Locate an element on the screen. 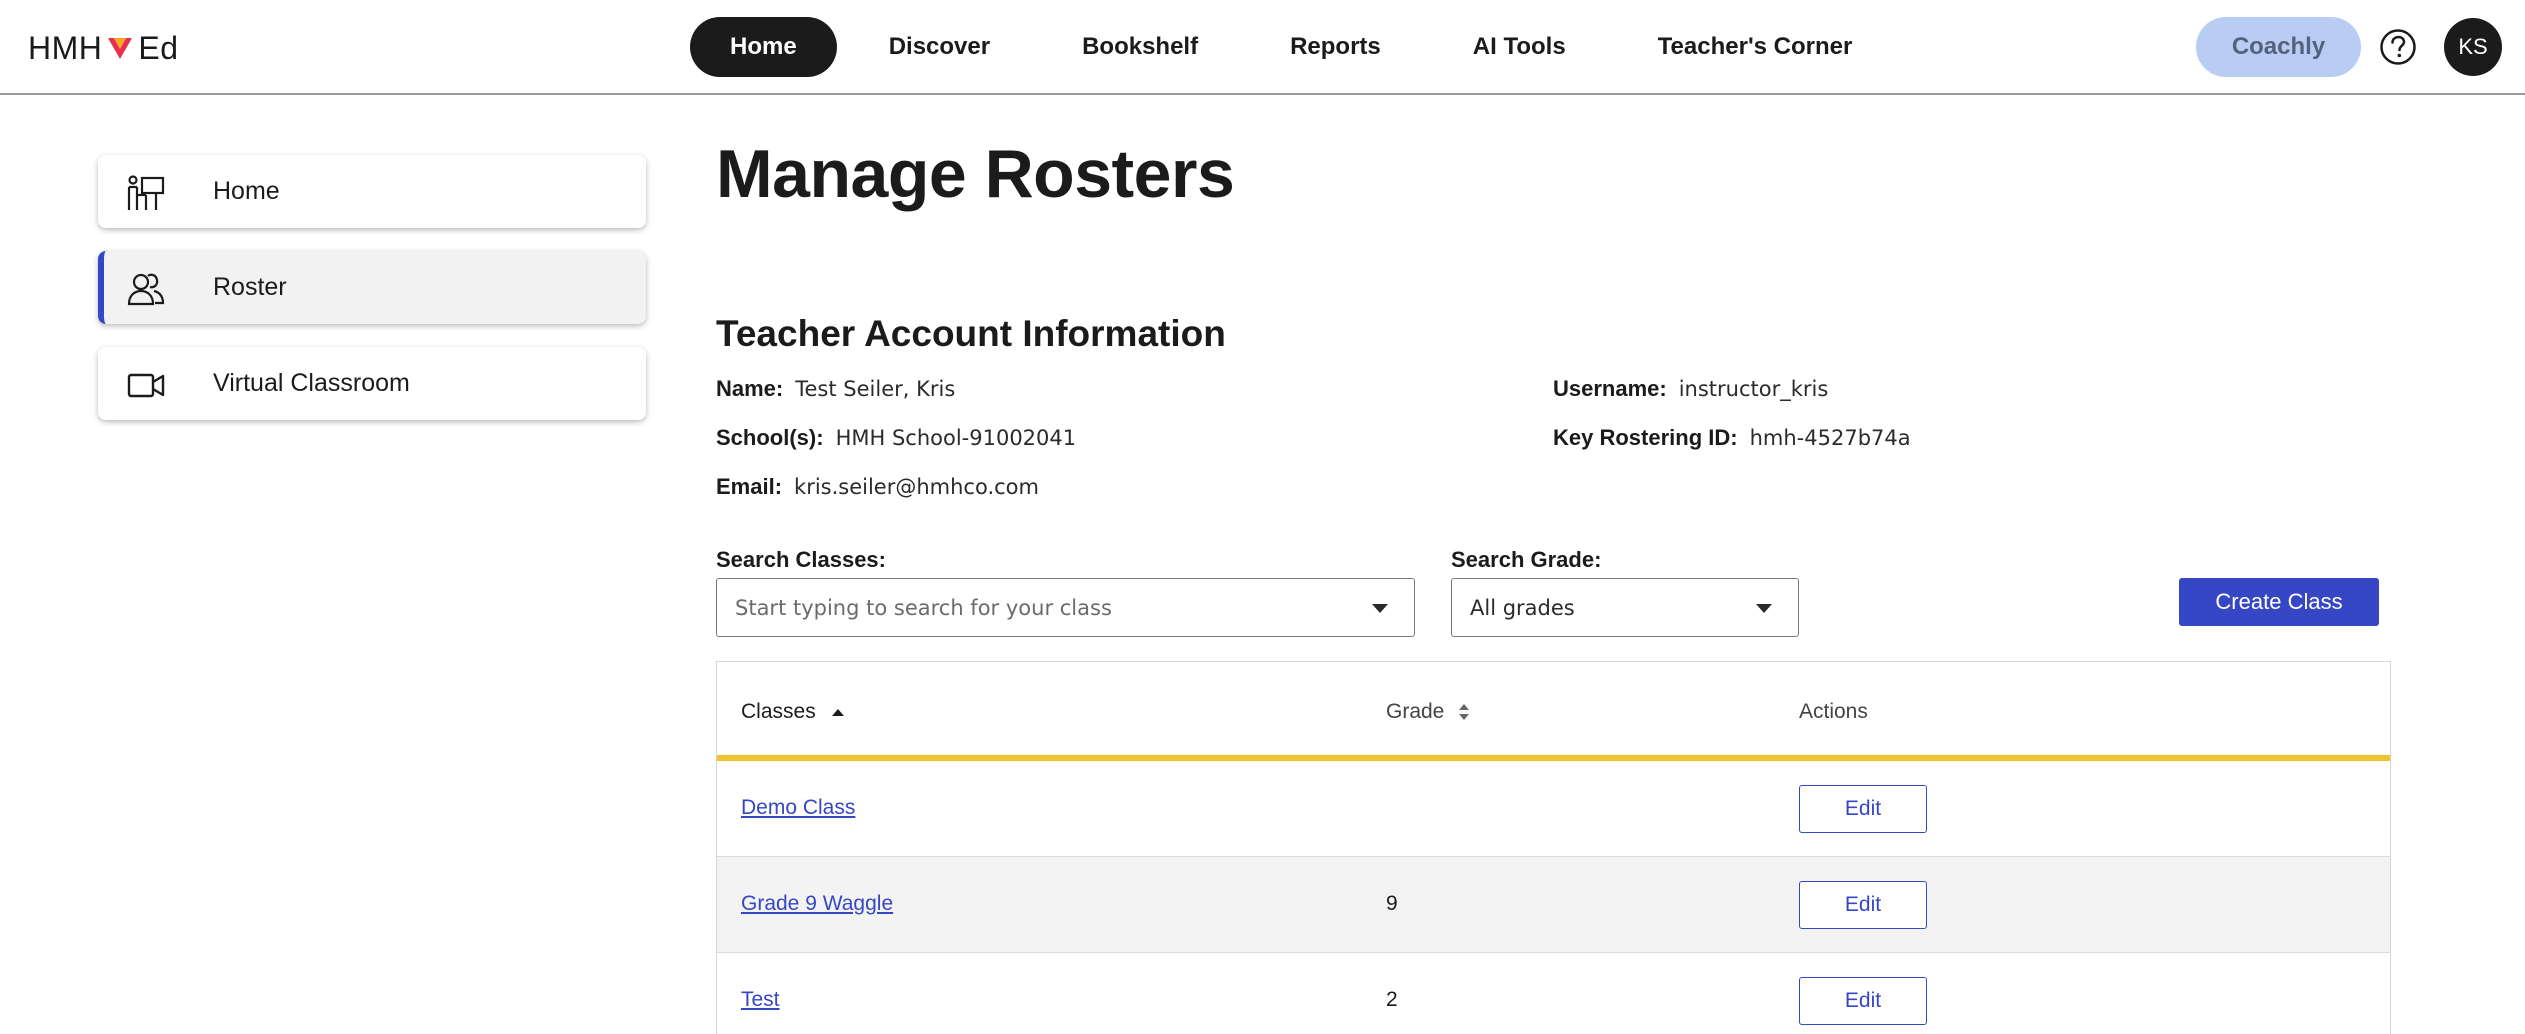  class-grade: 2 is located at coordinates (1392, 999).